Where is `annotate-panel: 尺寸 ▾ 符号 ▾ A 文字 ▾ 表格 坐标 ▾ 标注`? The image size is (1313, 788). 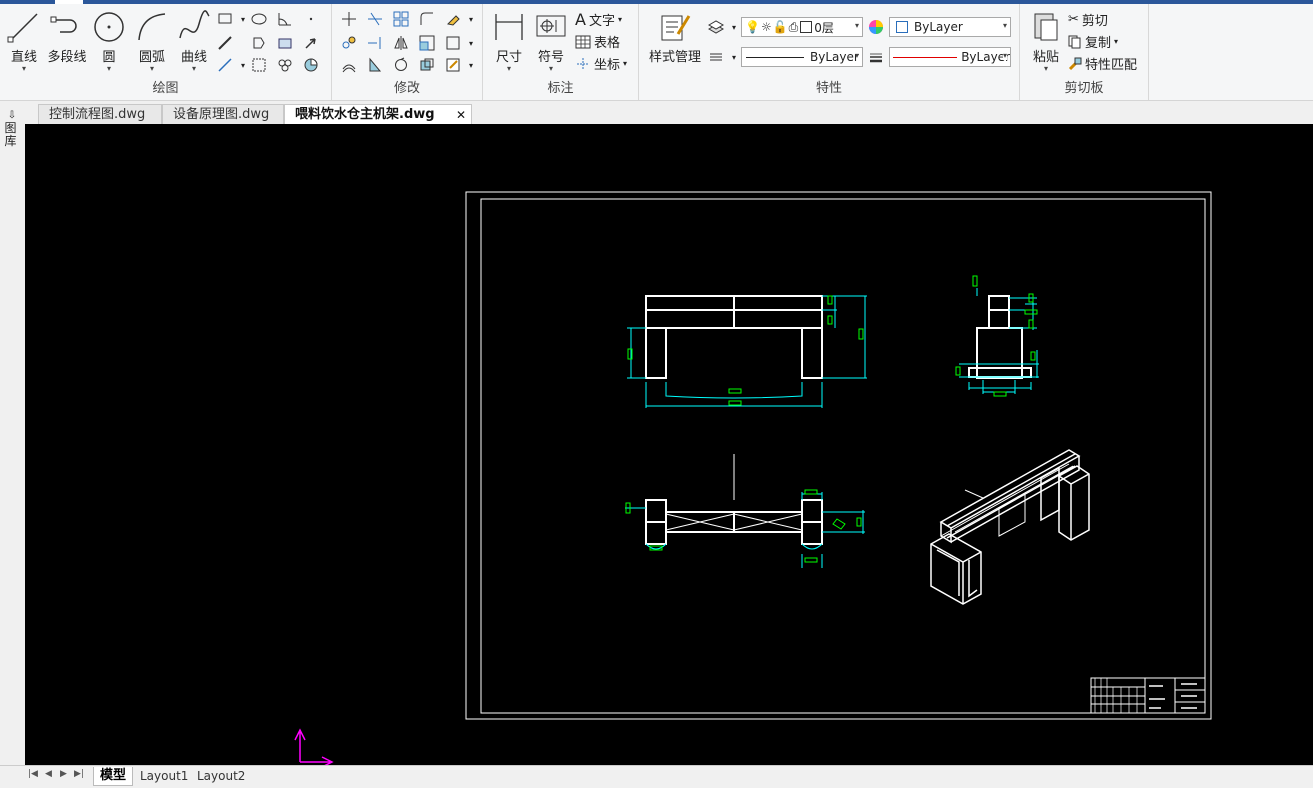 annotate-panel: 尺寸 ▾ 符号 ▾ A 文字 ▾ 表格 坐标 ▾ 标注 is located at coordinates (561, 52).